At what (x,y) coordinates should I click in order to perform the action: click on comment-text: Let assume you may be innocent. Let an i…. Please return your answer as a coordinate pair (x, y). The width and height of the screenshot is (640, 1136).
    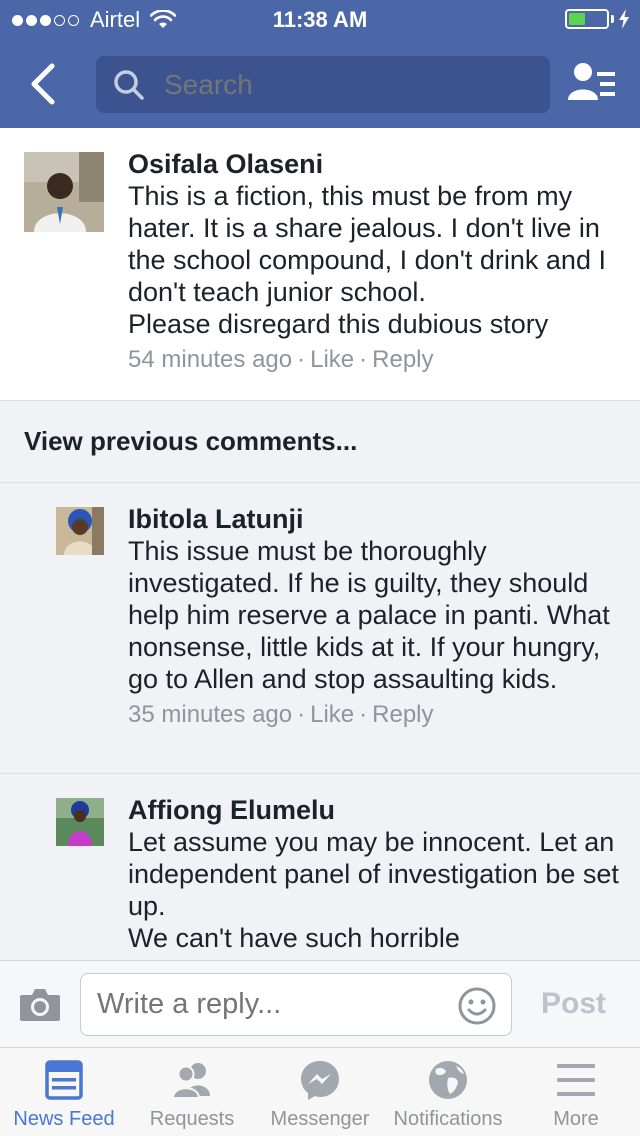
    Looking at the image, I should click on (373, 890).